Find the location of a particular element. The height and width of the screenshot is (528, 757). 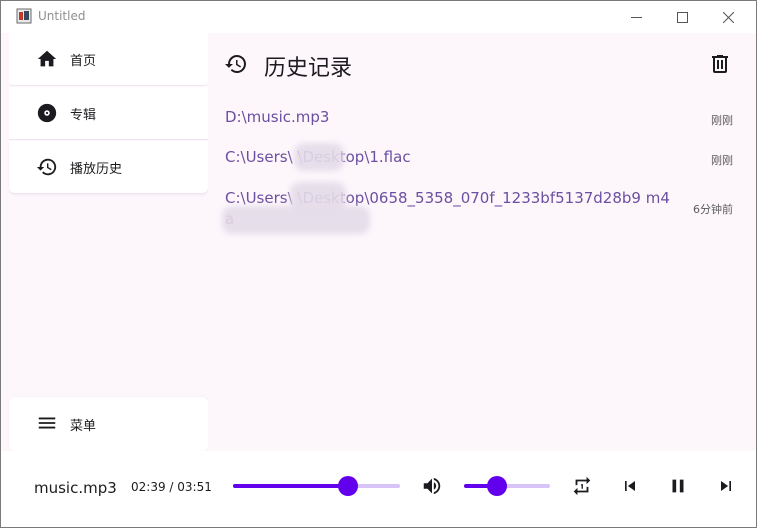

maximize-icon is located at coordinates (682, 17).